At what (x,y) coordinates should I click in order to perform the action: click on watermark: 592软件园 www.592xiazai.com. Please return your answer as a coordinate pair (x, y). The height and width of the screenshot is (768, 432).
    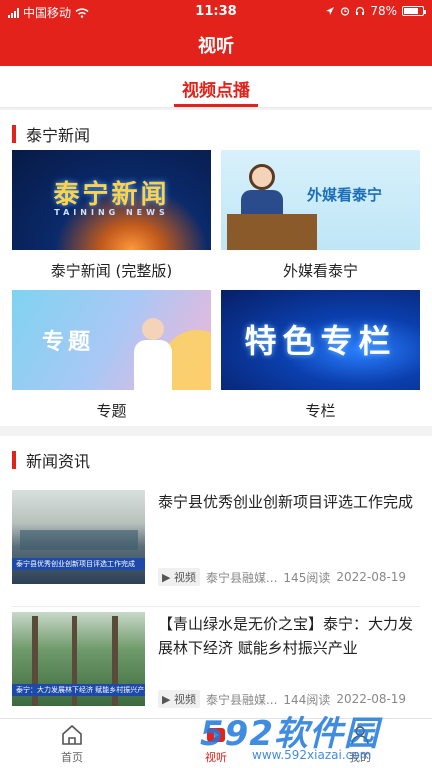
    Looking at the image, I should click on (313, 735).